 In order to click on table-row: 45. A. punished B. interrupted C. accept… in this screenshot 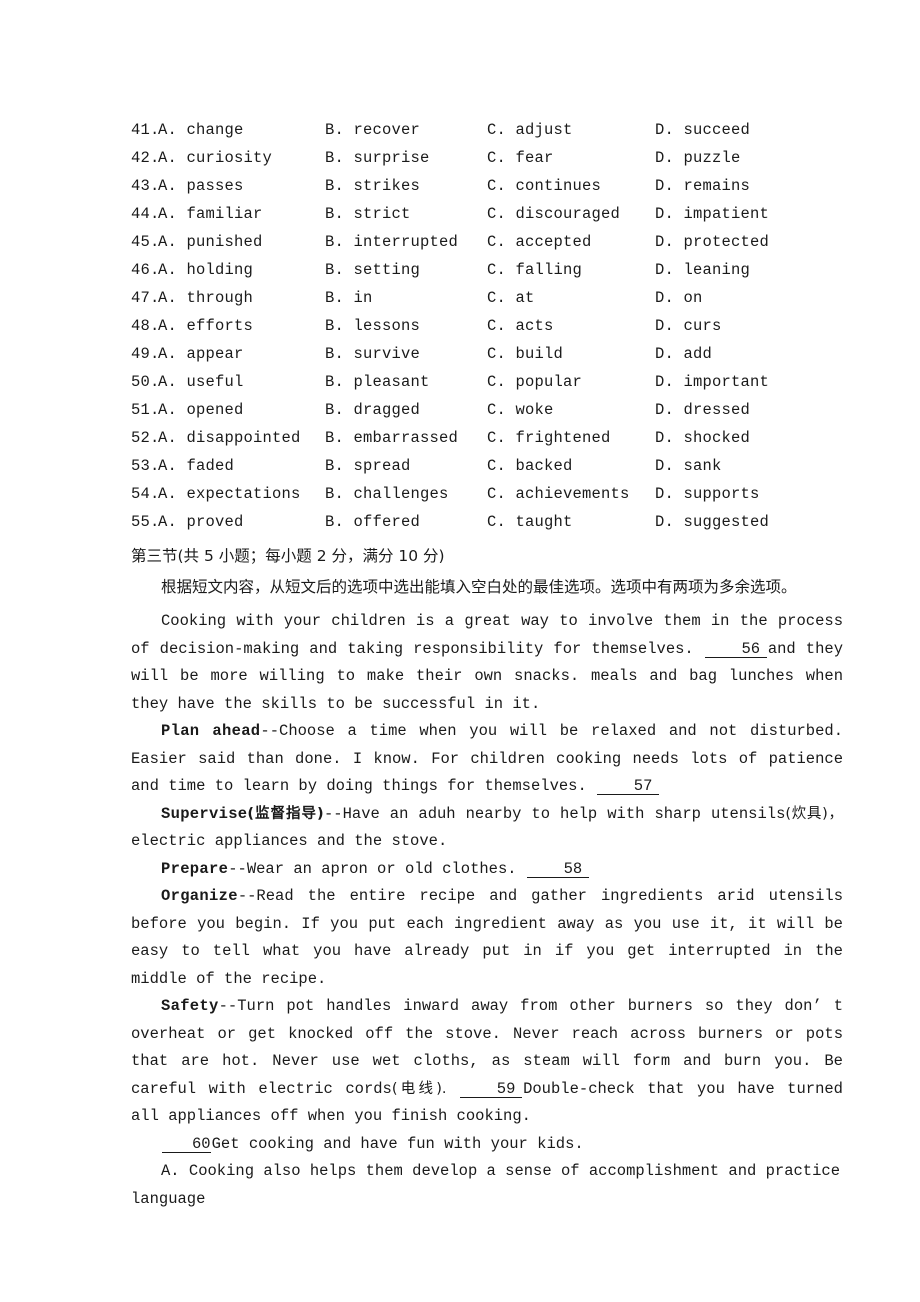, I will do `click(488, 242)`.